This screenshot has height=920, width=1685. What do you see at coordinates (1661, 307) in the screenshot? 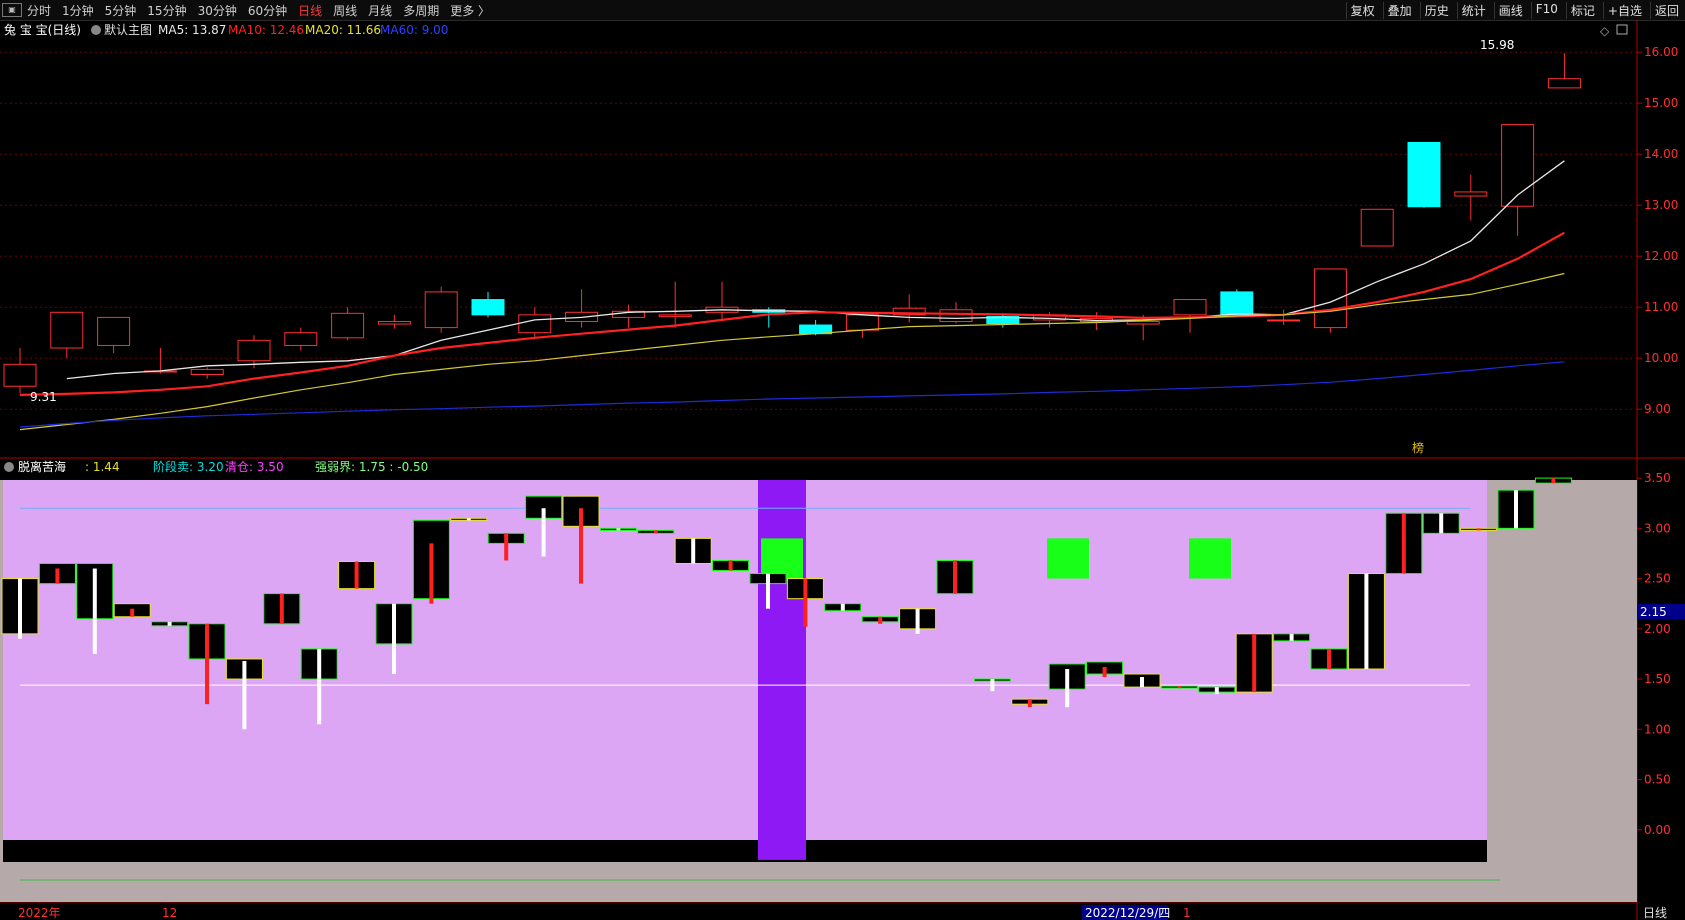
I see `main-y-tick-5: 11.00` at bounding box center [1661, 307].